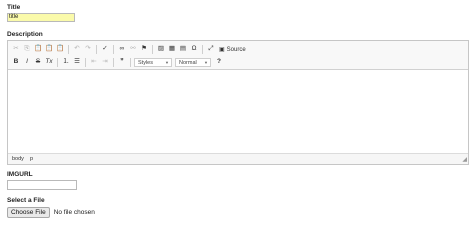 This screenshot has width=474, height=240. I want to click on resize-handle-icon: ◢, so click(464, 159).